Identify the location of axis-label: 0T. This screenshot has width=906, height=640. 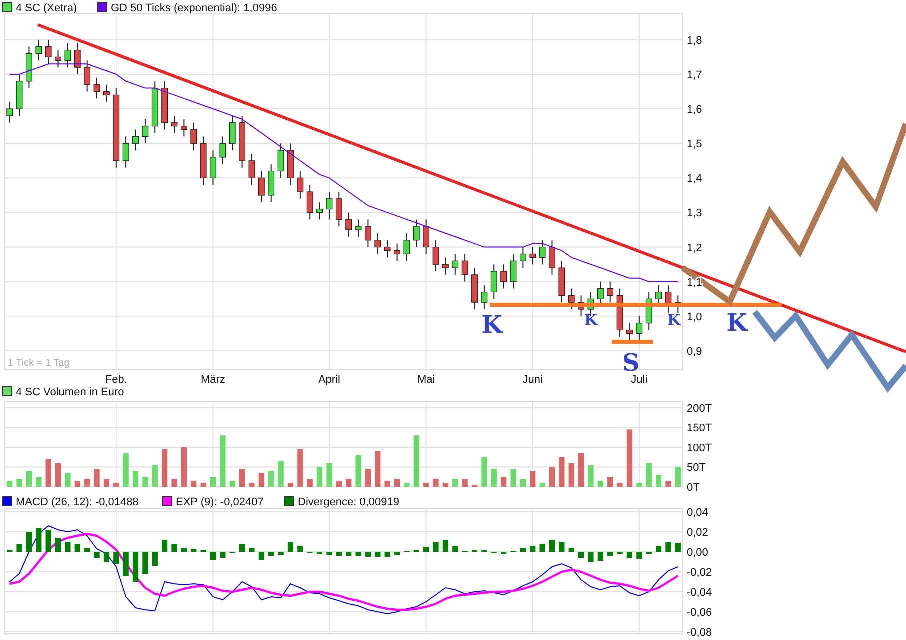
(693, 488).